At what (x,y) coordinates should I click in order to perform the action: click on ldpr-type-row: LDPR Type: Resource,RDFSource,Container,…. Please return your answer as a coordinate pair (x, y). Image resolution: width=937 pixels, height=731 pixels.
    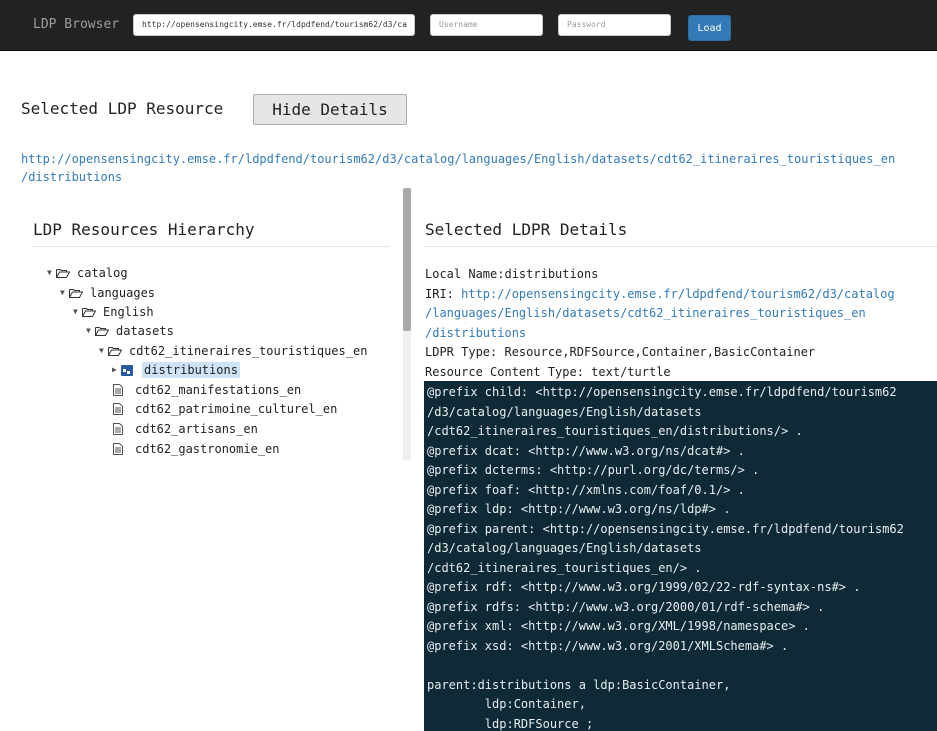
    Looking at the image, I should click on (677, 353).